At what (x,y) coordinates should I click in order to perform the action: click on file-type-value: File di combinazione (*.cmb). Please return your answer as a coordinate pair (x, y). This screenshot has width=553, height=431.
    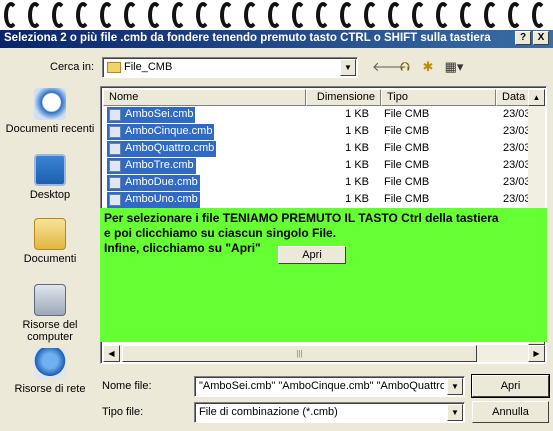
    Looking at the image, I should click on (268, 412).